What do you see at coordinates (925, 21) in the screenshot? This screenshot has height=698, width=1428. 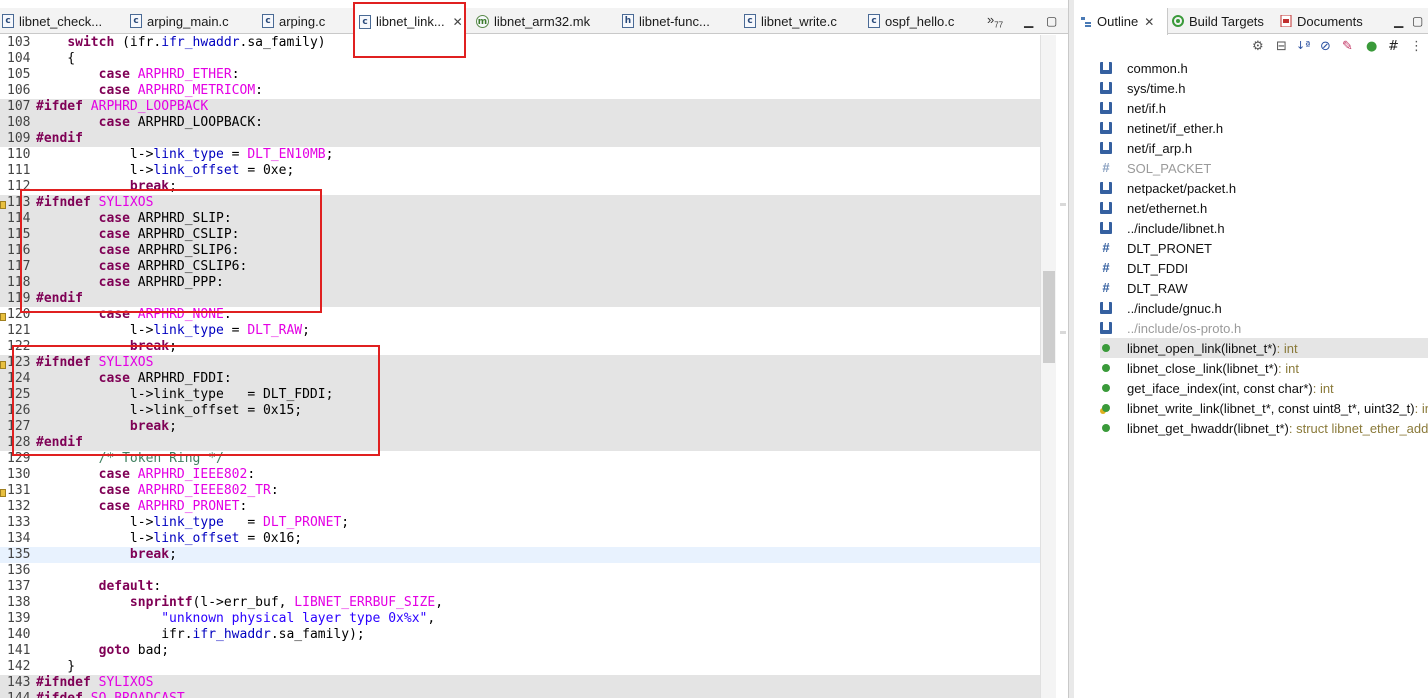 I see `tab-ospf-hello: c ospf_hello.c` at bounding box center [925, 21].